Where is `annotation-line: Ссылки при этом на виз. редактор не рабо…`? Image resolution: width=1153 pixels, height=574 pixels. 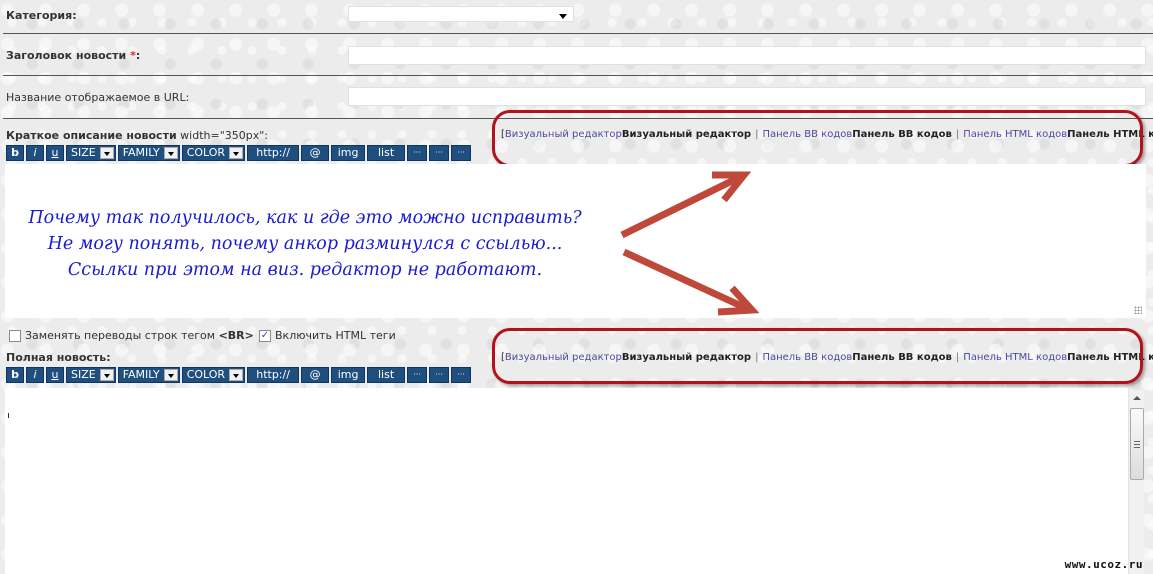 annotation-line: Ссылки при этом на виз. редактор не рабо… is located at coordinates (305, 270).